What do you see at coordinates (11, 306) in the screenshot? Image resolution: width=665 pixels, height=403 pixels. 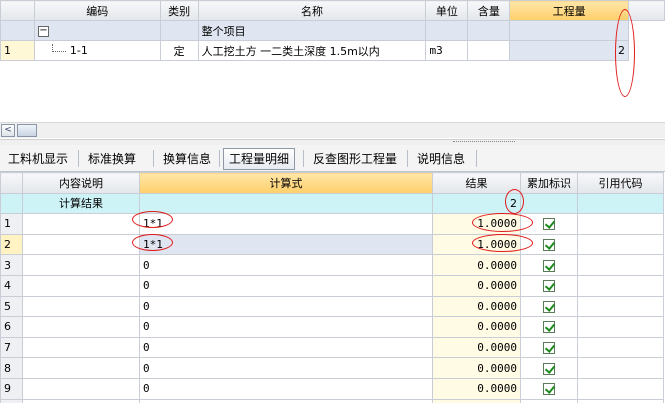 I see `row-number: 5` at bounding box center [11, 306].